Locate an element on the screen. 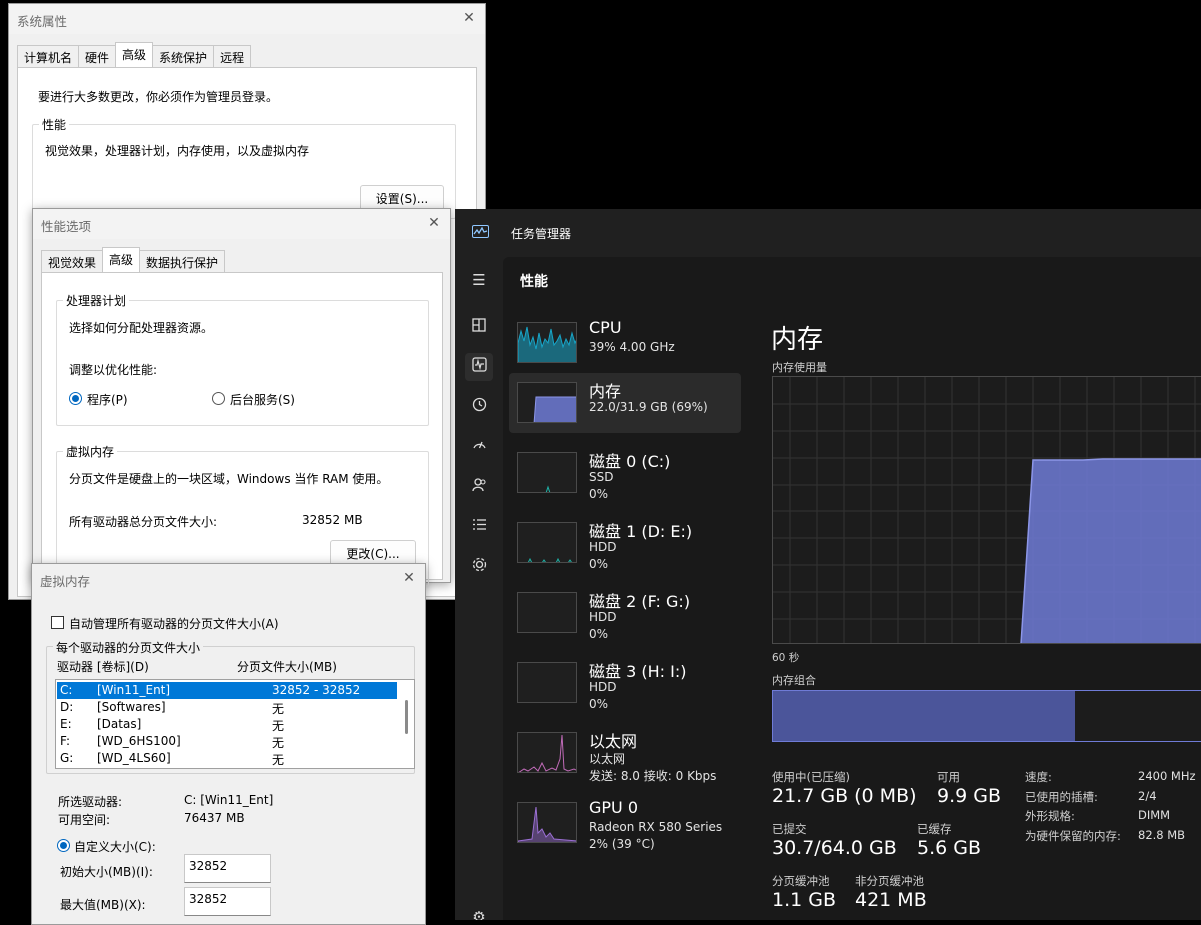 This screenshot has height=925, width=1201. resource-usage: 39% 4.00 GHz is located at coordinates (632, 347).